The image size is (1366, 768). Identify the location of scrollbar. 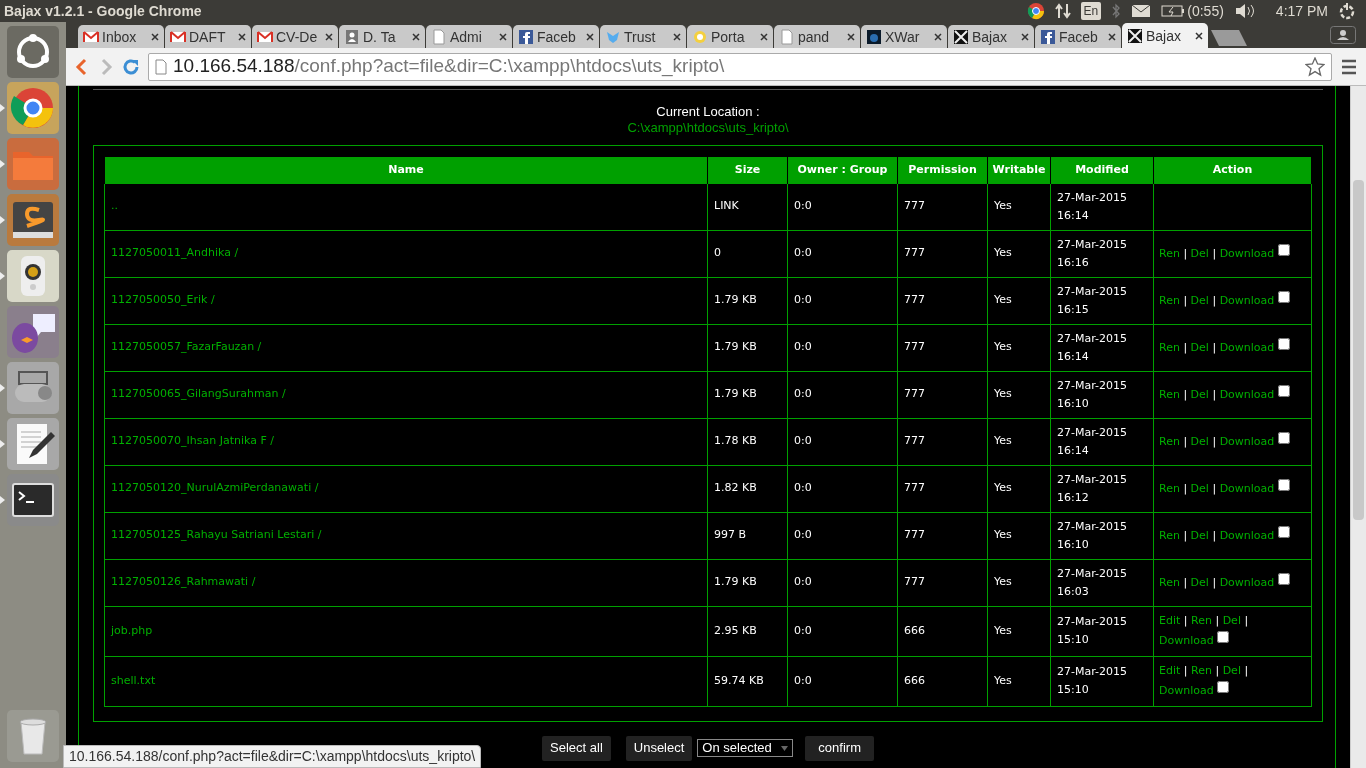
(1358, 427).